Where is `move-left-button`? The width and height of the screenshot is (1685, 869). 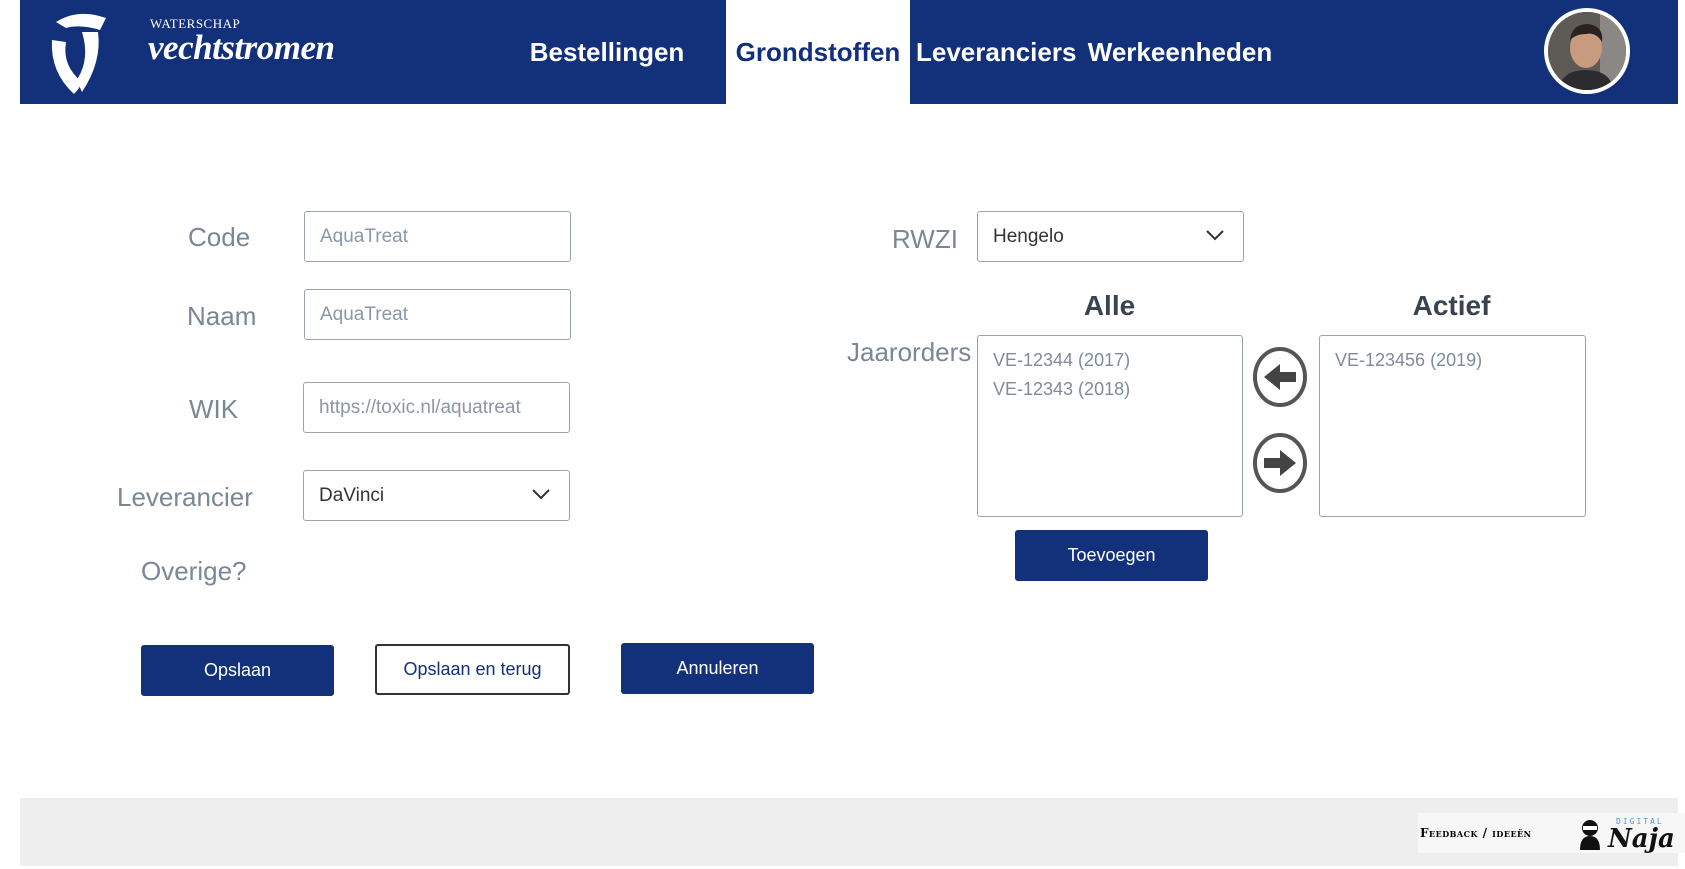 move-left-button is located at coordinates (1280, 377).